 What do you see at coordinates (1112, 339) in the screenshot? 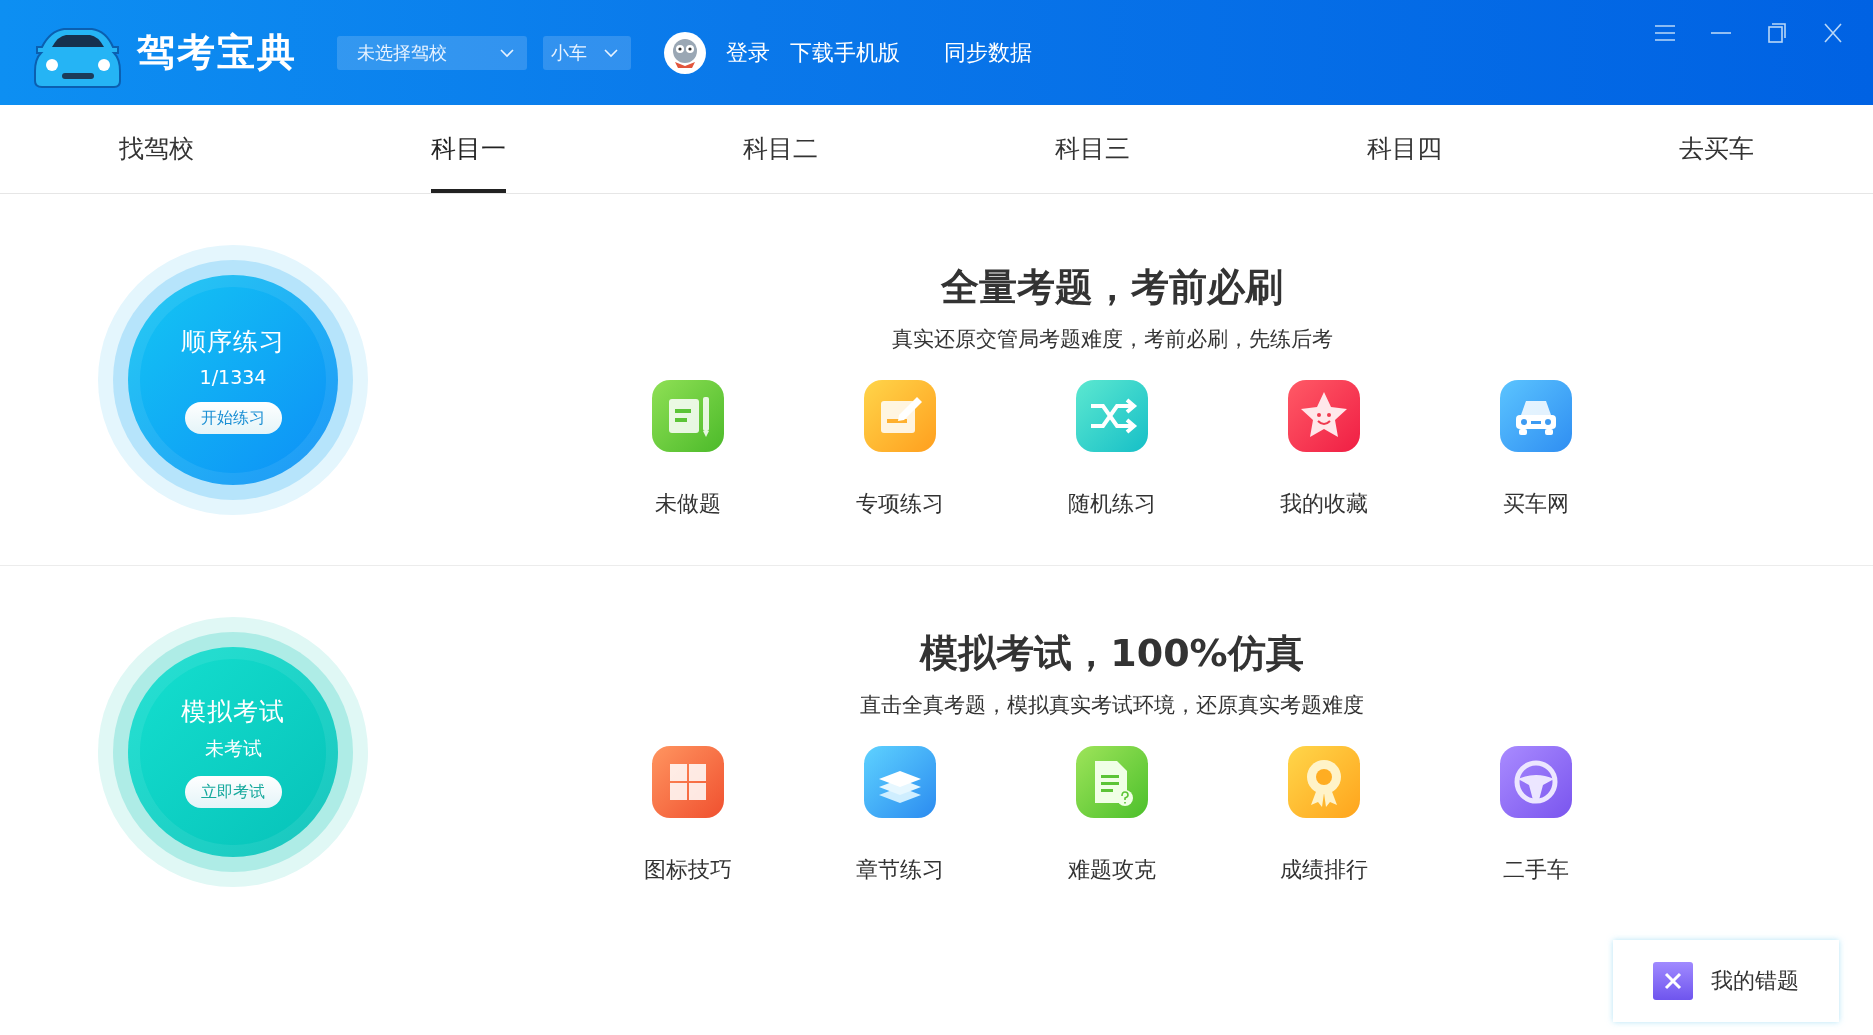
I see `section-subtitle: 真实还原交管局考题难度，考前必刷，先练后考` at bounding box center [1112, 339].